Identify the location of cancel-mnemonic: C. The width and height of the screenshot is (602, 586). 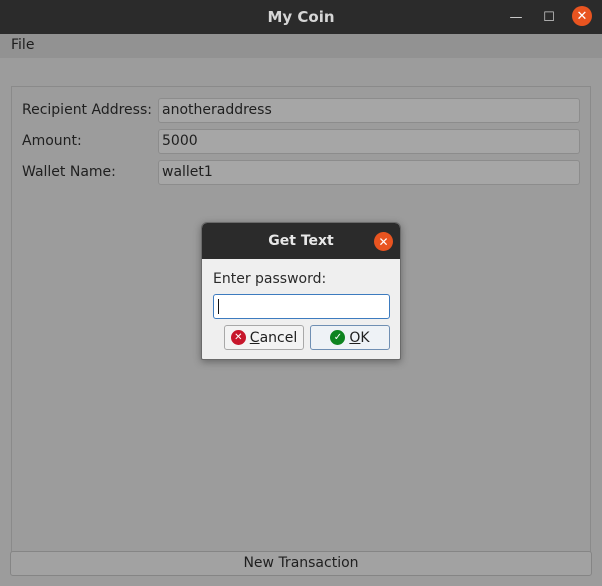
(254, 337).